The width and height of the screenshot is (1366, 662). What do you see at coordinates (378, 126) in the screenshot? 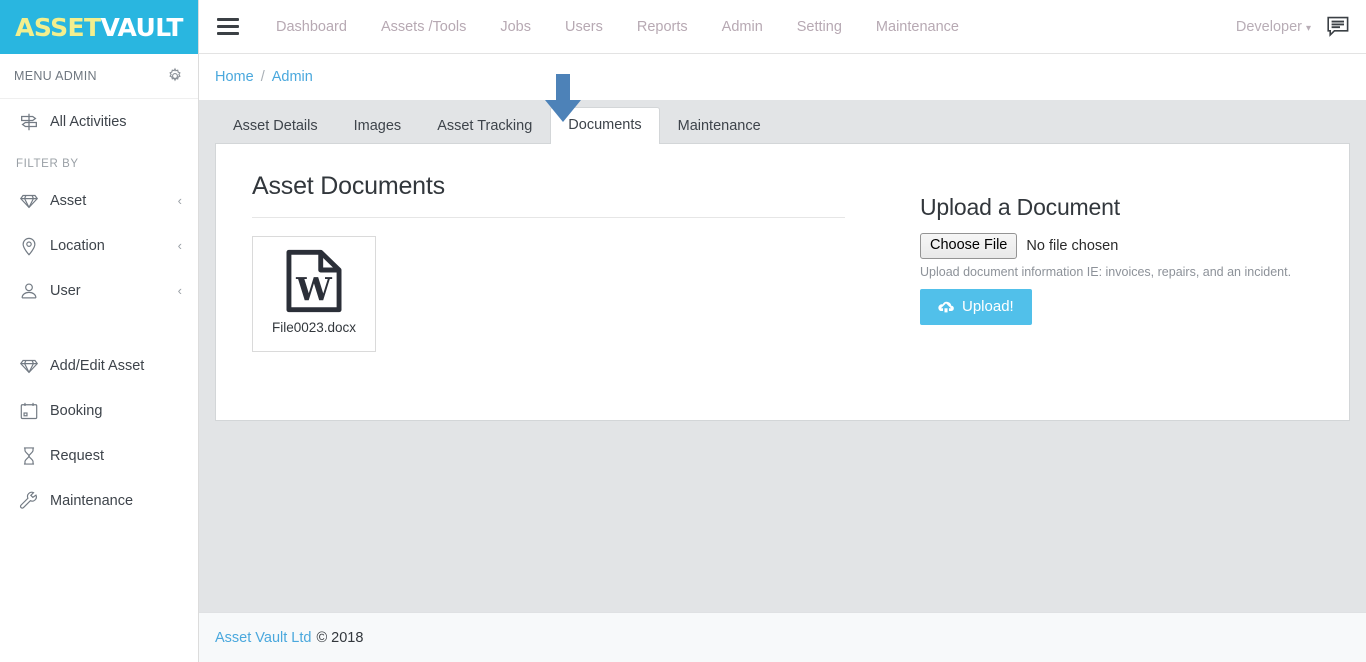
I see `tab-images: Images` at bounding box center [378, 126].